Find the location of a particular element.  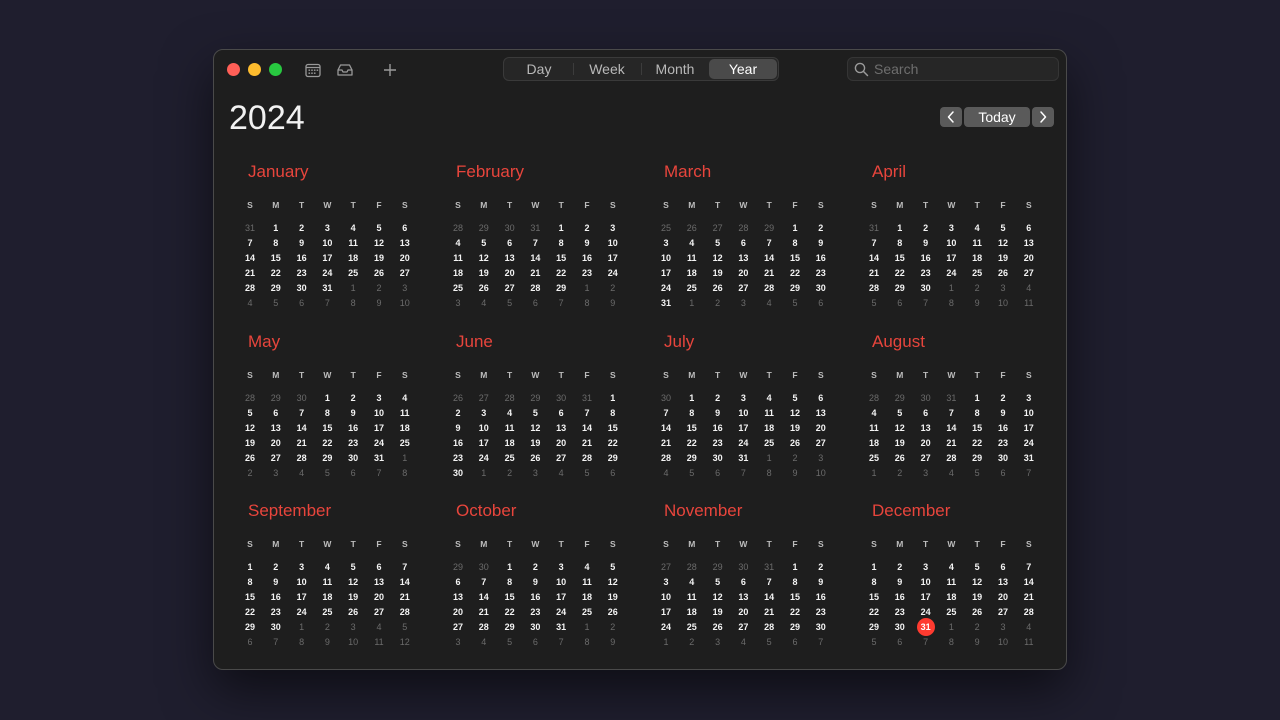

day-cell: 12 is located at coordinates (535, 428).